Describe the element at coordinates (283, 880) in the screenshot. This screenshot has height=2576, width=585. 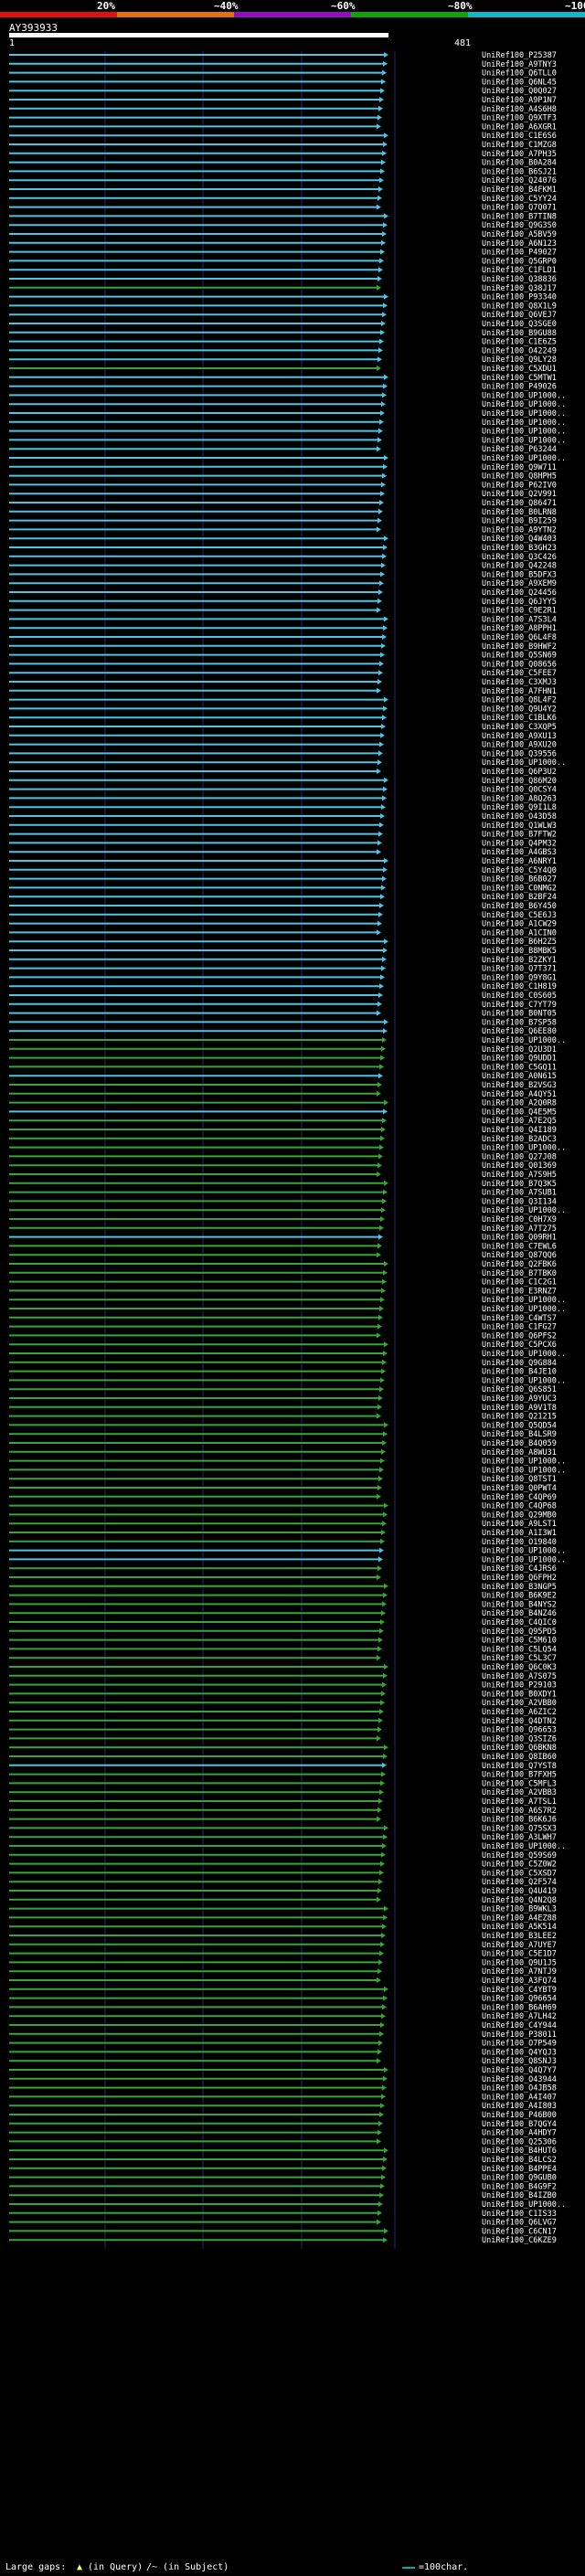
I see `hit-row: UniRef100_B6B027` at that location.